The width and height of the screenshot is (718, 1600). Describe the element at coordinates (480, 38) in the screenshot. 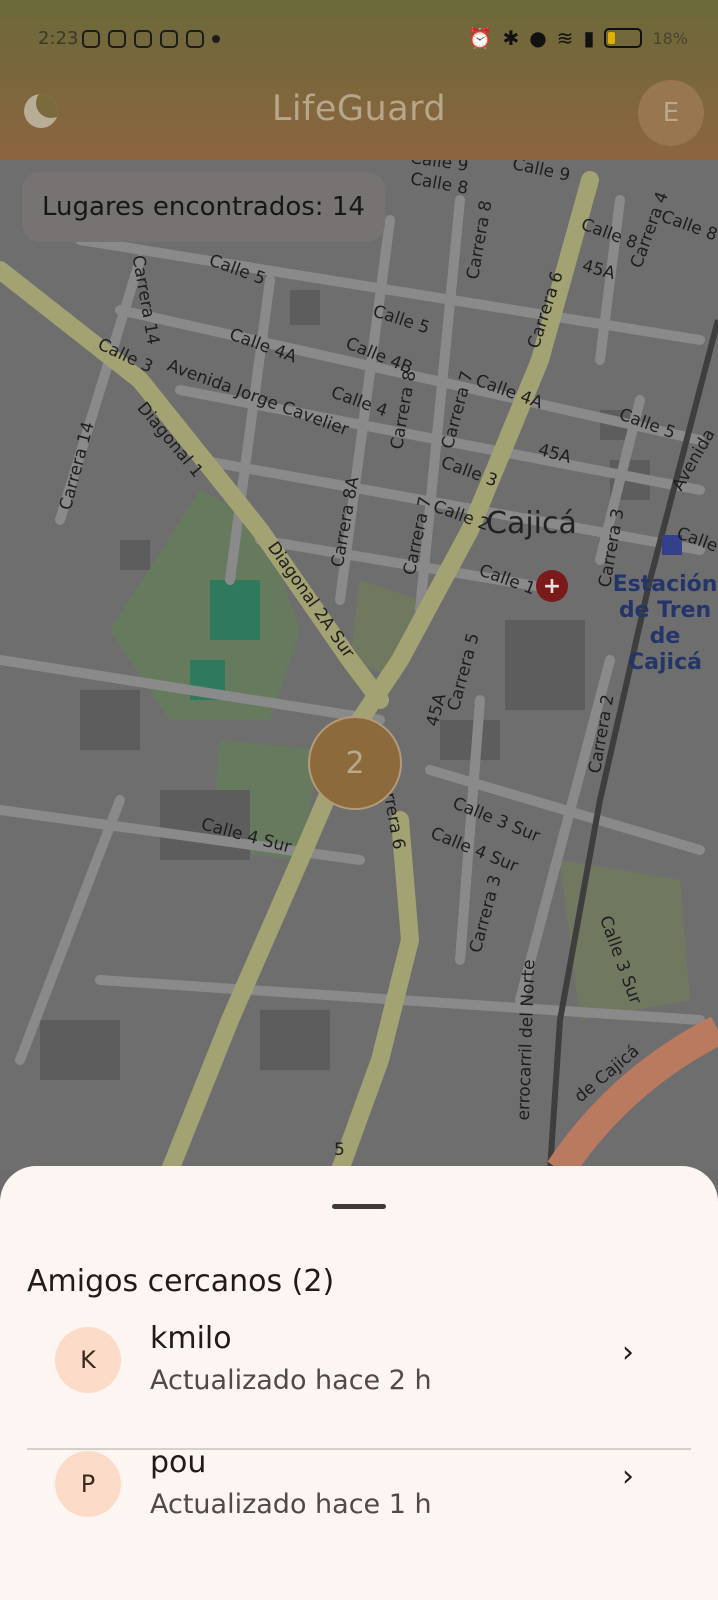

I see `alarm-icon: ⏰` at that location.